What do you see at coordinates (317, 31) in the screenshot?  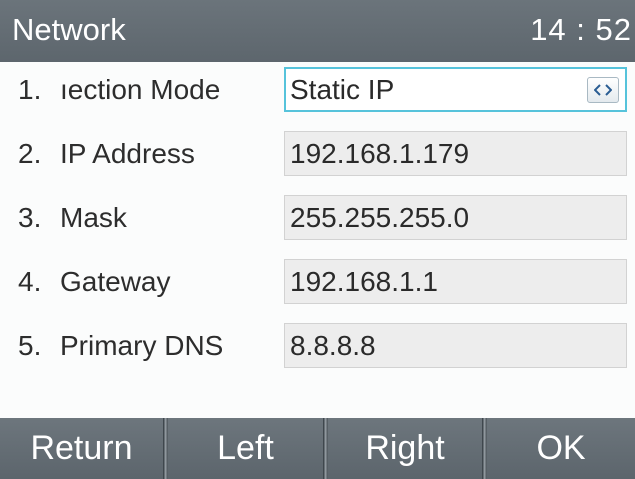 I see `title-bar: Network 14 : 52` at bounding box center [317, 31].